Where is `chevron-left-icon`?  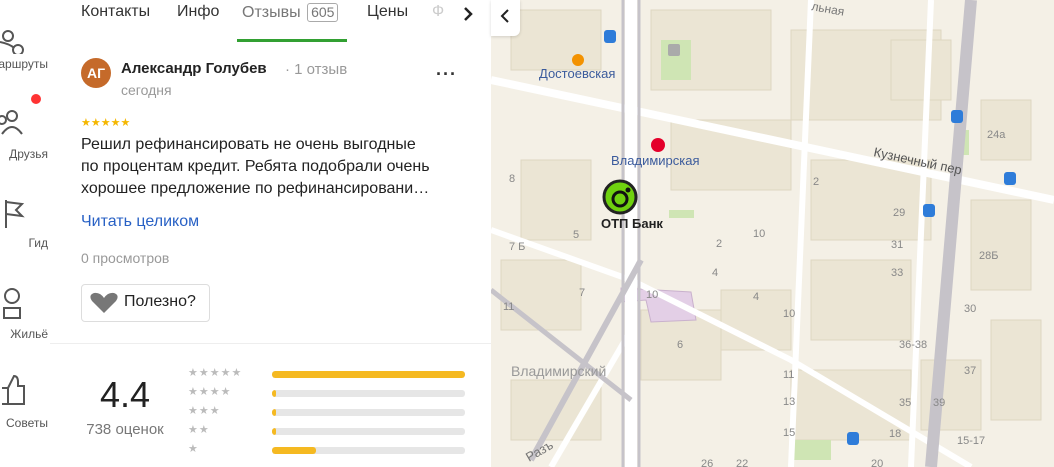
chevron-left-icon is located at coordinates (504, 16).